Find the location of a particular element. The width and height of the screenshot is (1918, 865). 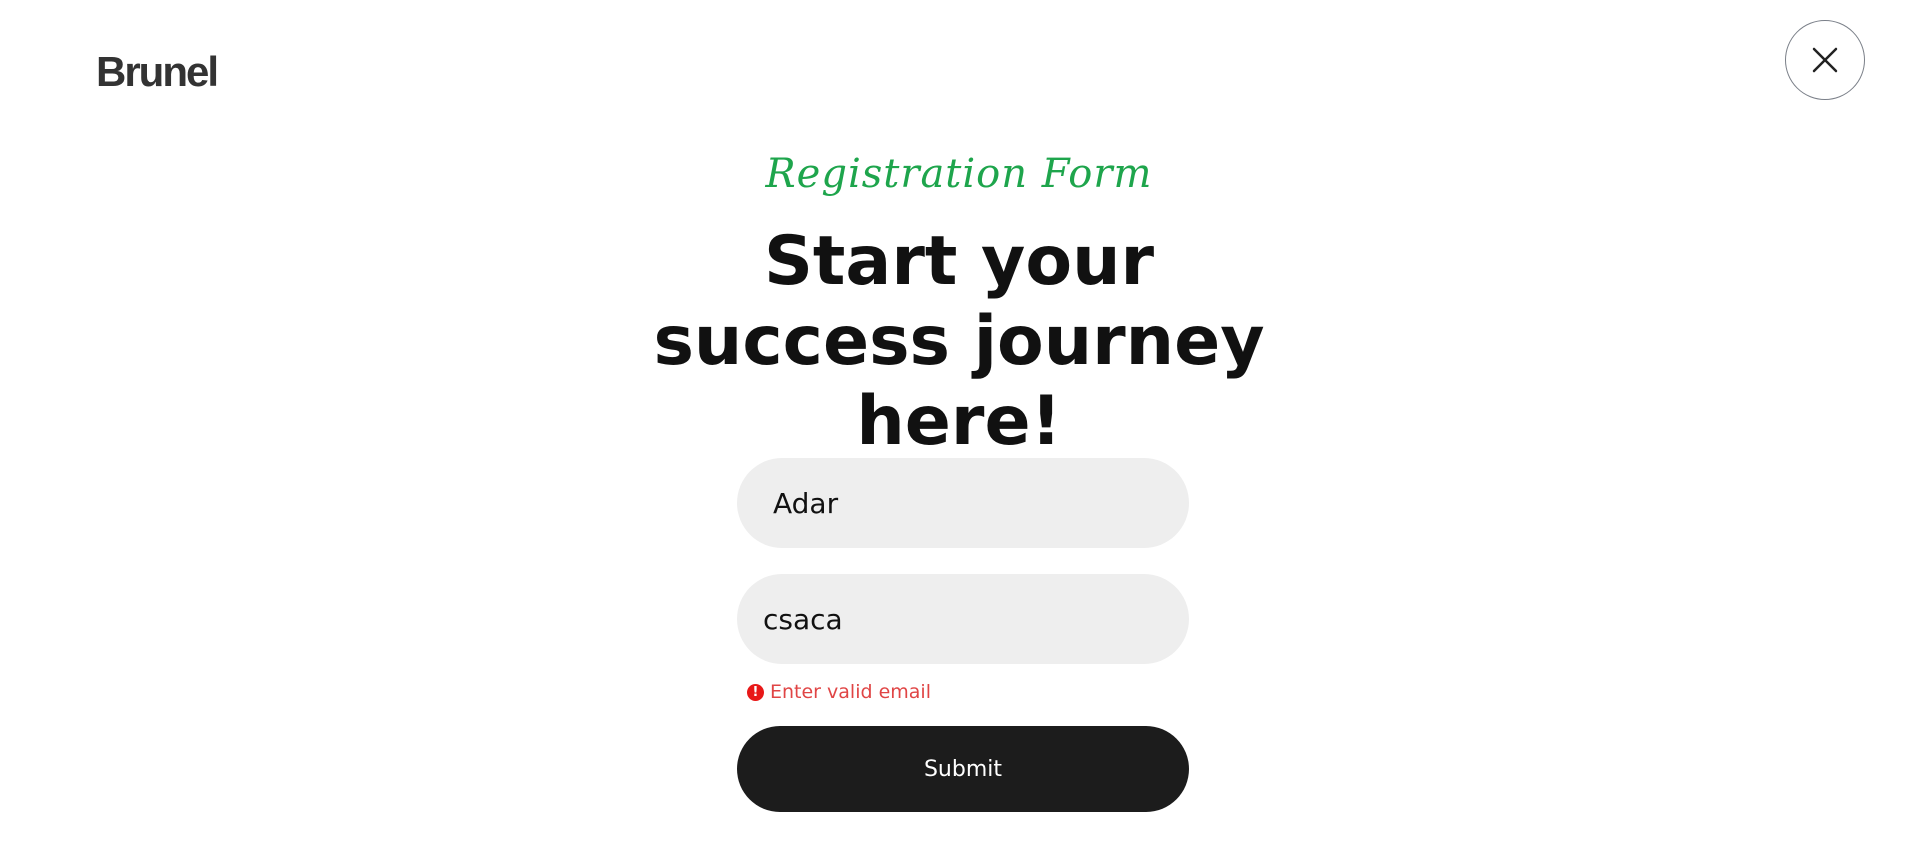

exclamation-icon: ! is located at coordinates (755, 692).